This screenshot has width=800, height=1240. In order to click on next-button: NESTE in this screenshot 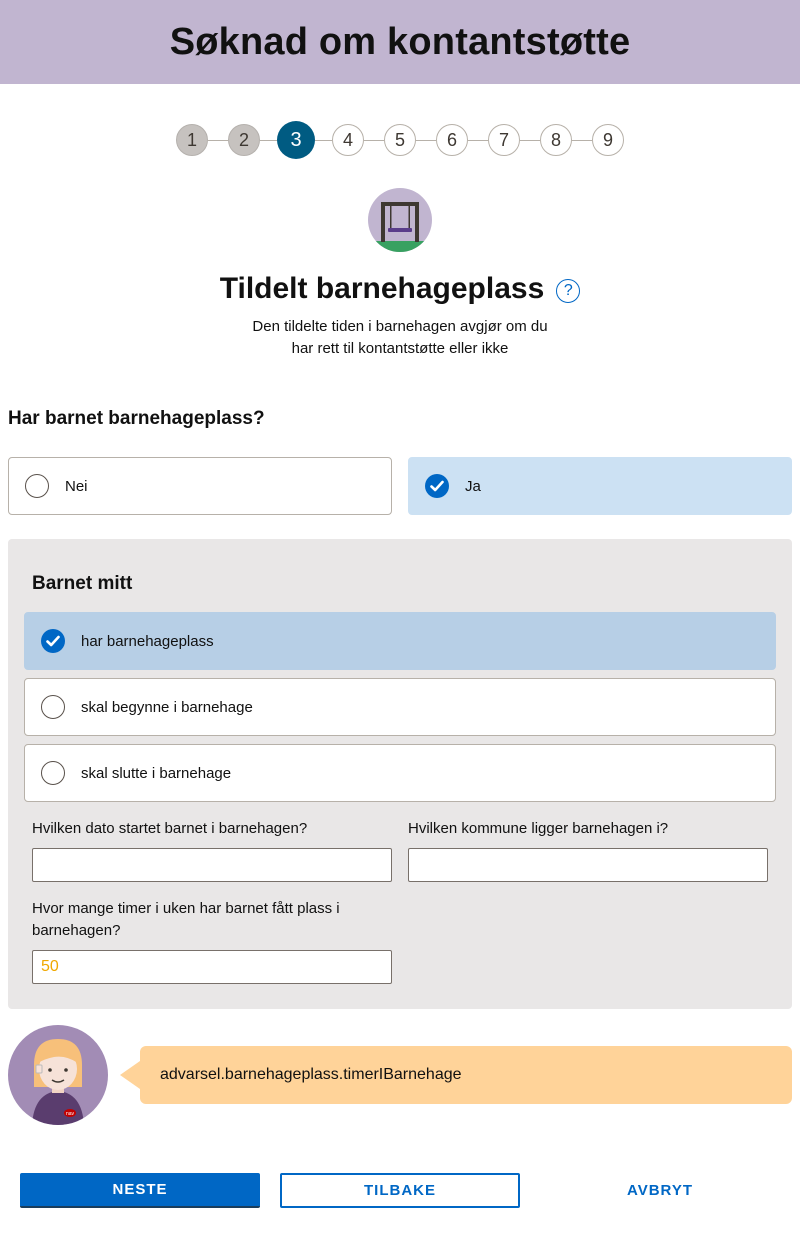, I will do `click(140, 1190)`.